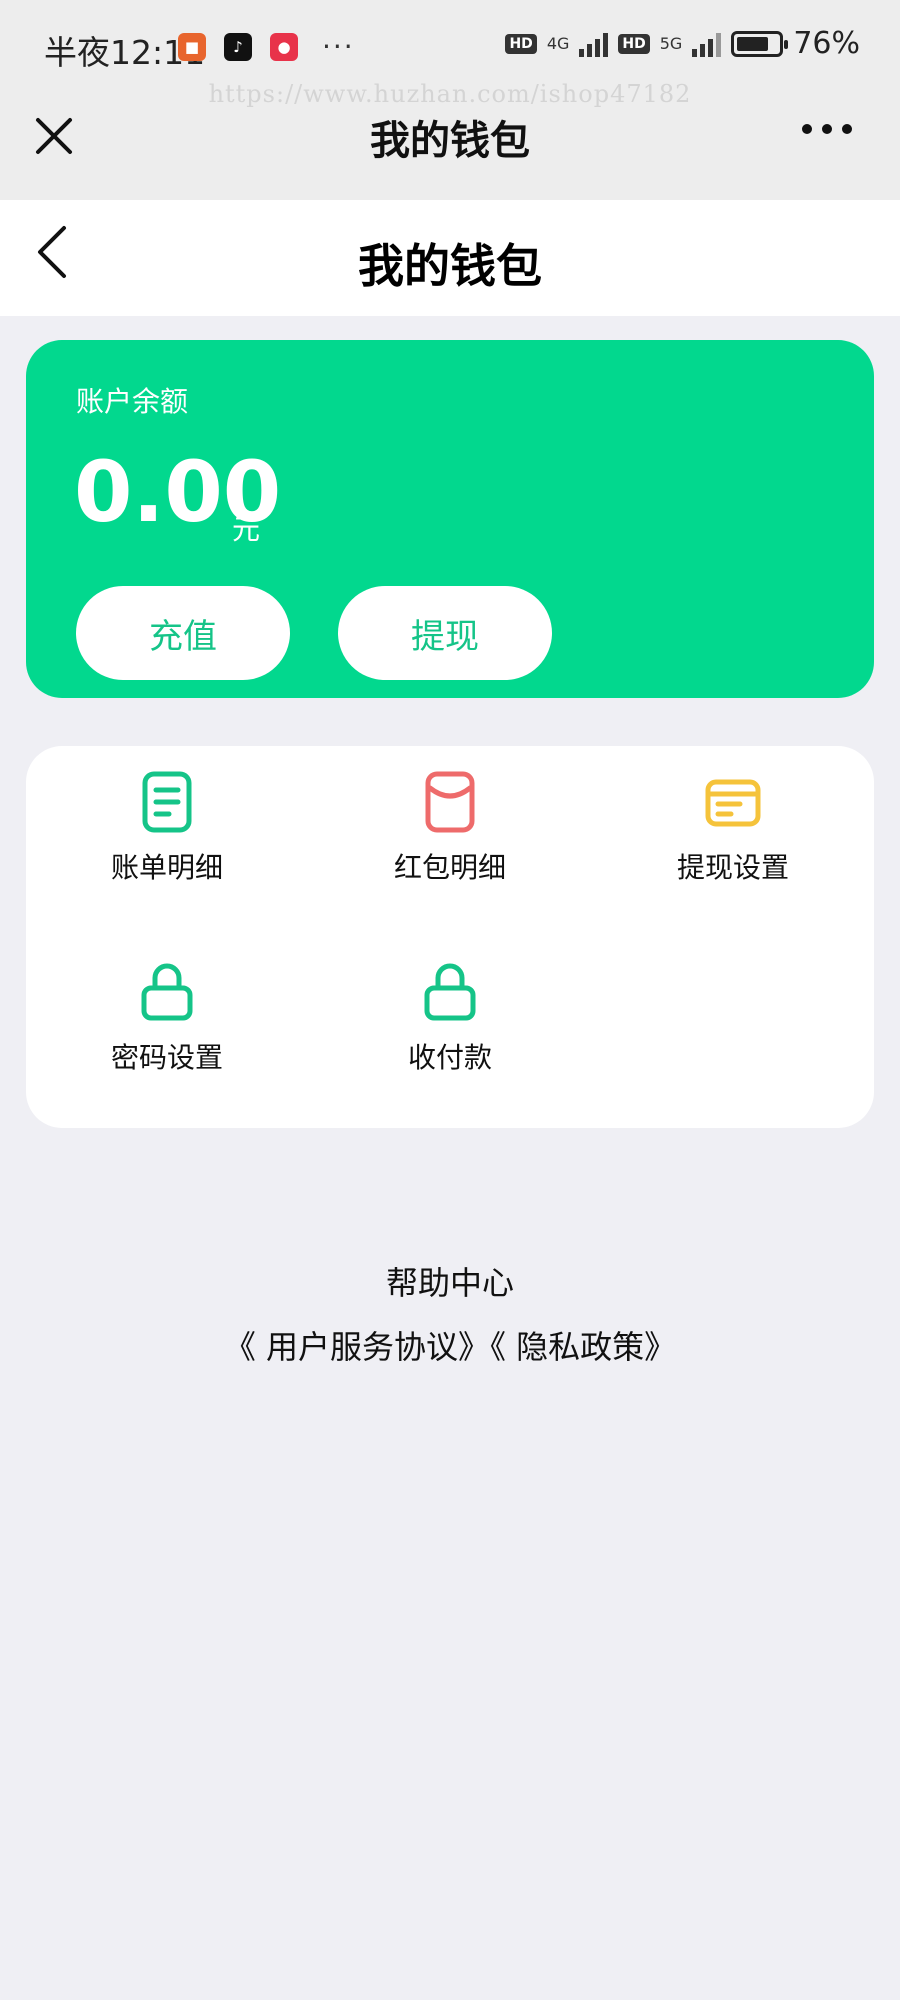 Image resolution: width=900 pixels, height=2000 pixels. I want to click on network-4g: 4G, so click(558, 43).